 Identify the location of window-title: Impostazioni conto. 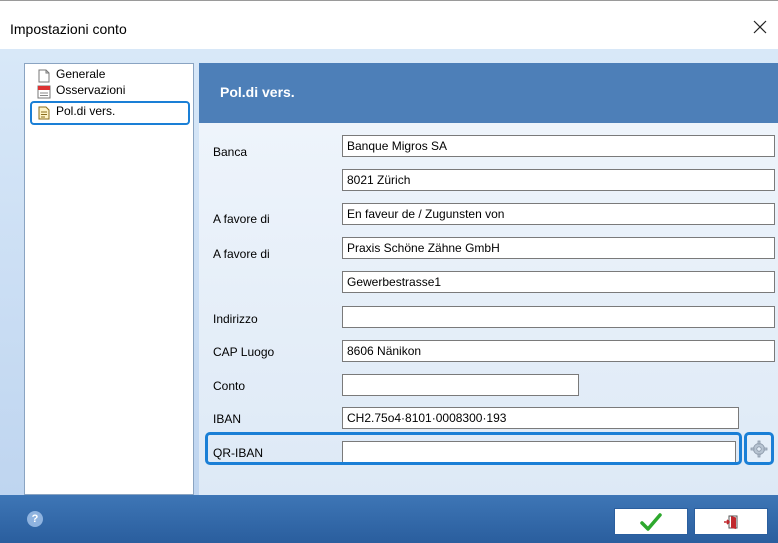
(68, 29).